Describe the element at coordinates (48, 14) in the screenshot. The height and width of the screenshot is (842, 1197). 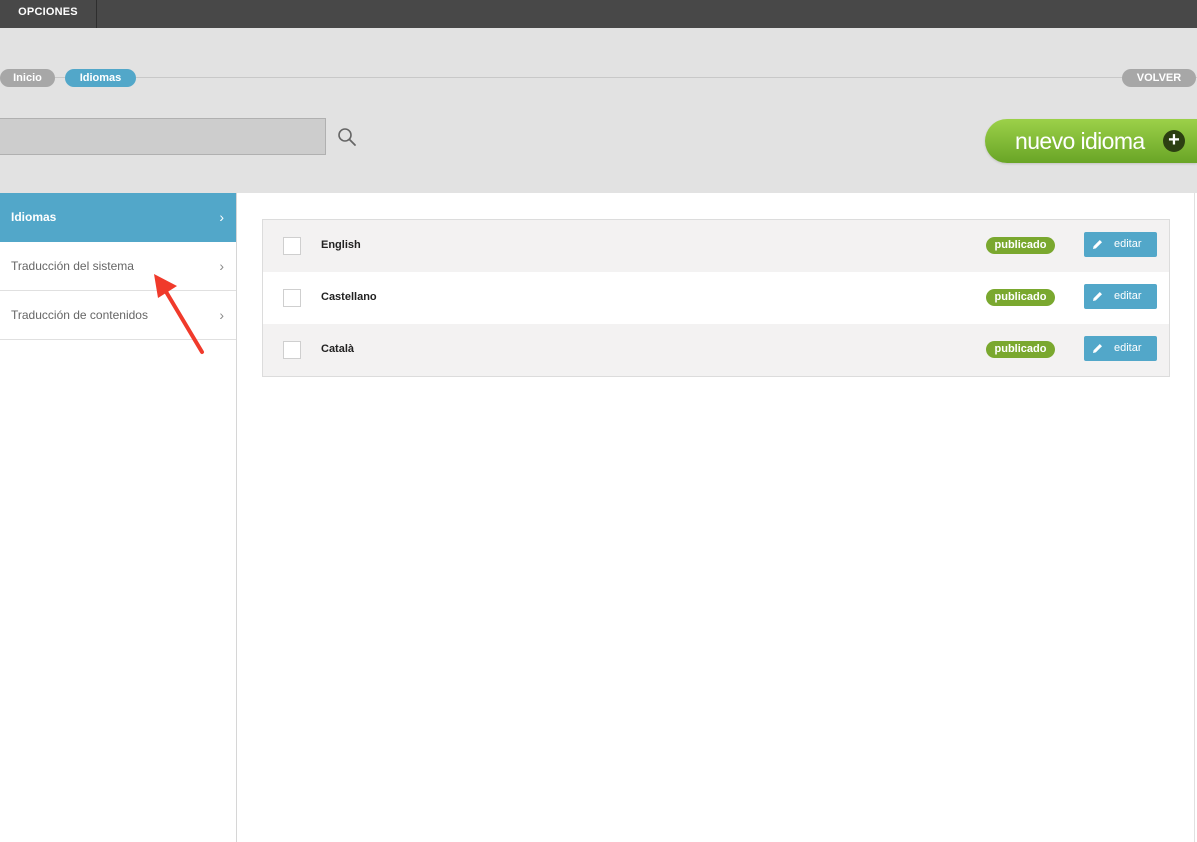
I see `options-tab: OPCIONES` at that location.